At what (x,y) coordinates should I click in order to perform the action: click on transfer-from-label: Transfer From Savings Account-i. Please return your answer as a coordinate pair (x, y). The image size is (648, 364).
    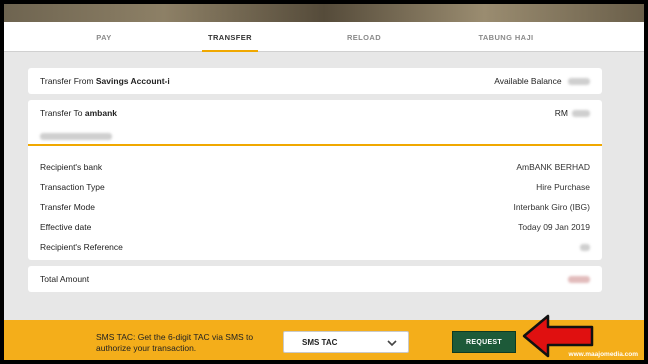
    Looking at the image, I should click on (105, 81).